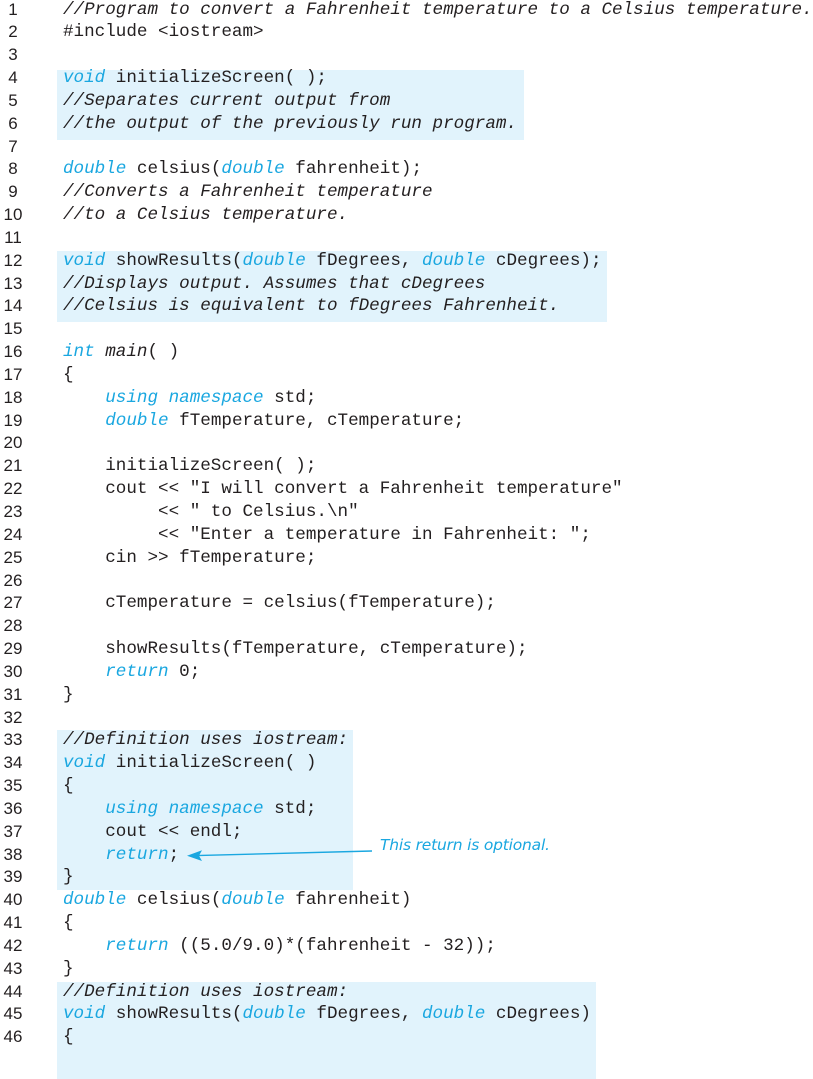 Image resolution: width=813 pixels, height=1079 pixels. I want to click on function-name-token: main, so click(126, 352).